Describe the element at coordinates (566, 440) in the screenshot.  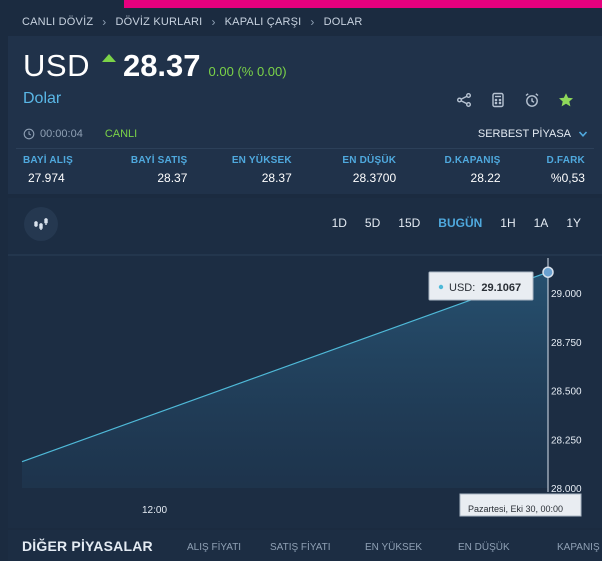
I see `y-tick-label: 28.250` at that location.